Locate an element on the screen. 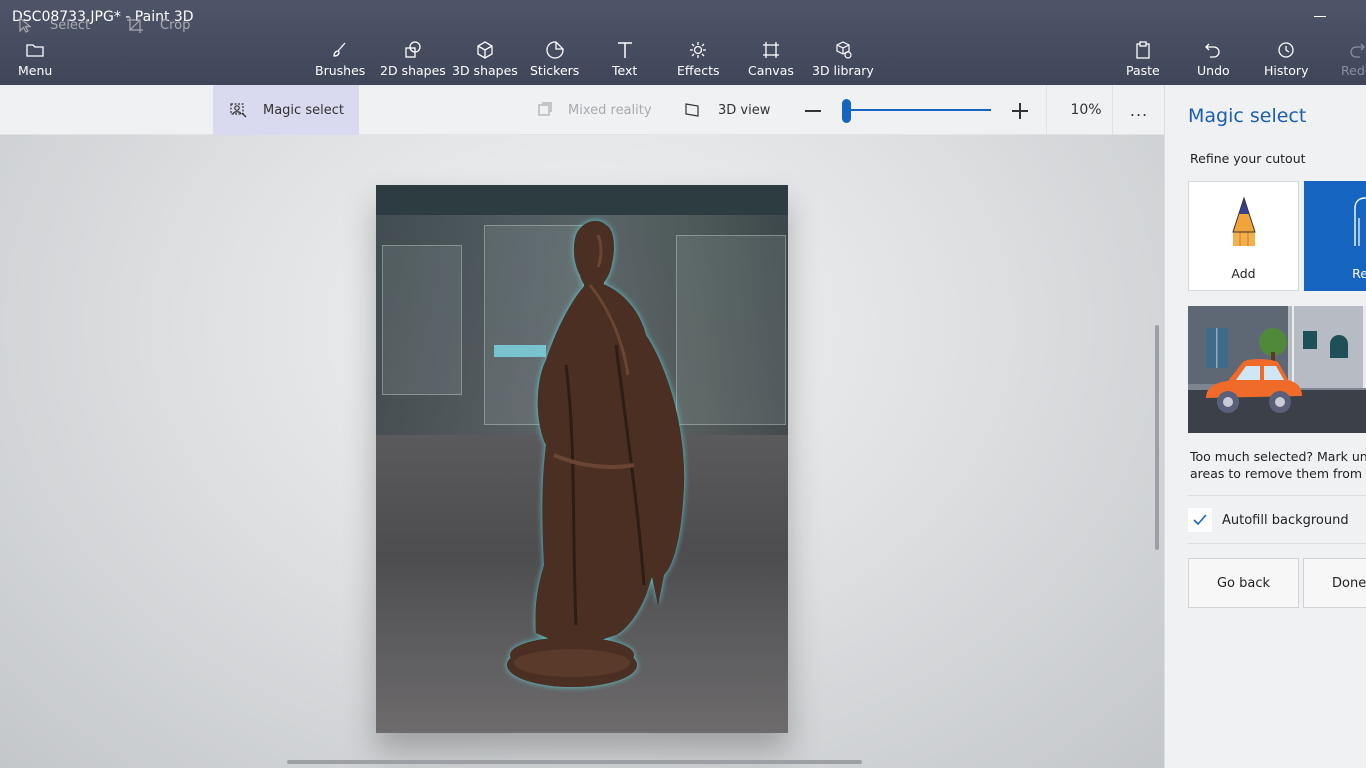 The width and height of the screenshot is (1366, 768). zoom-in-button-vertical is located at coordinates (1020, 111).